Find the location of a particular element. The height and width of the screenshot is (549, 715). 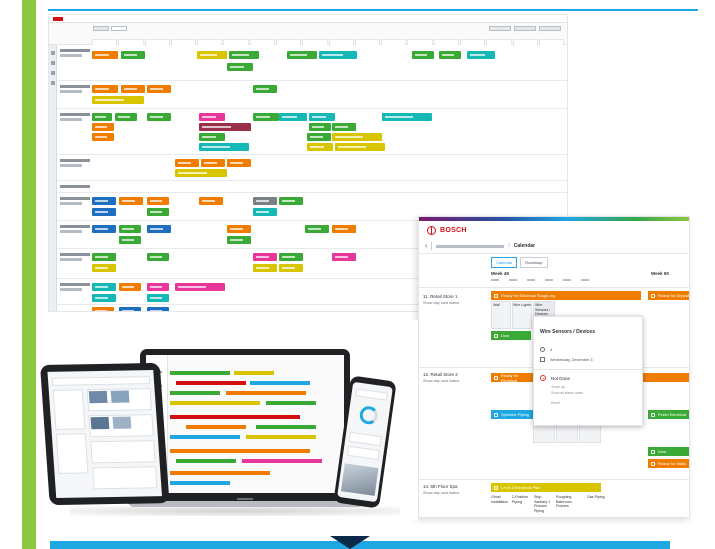

task-bar-level-3-plan: Level 3 Electrical Plan is located at coordinates (546, 487).